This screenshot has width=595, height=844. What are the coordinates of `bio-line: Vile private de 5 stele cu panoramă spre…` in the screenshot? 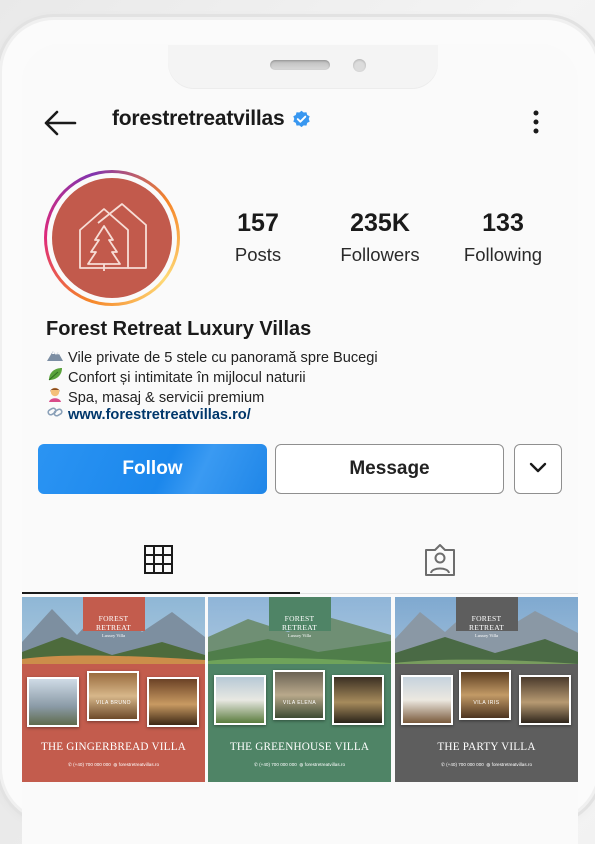 It's located at (212, 357).